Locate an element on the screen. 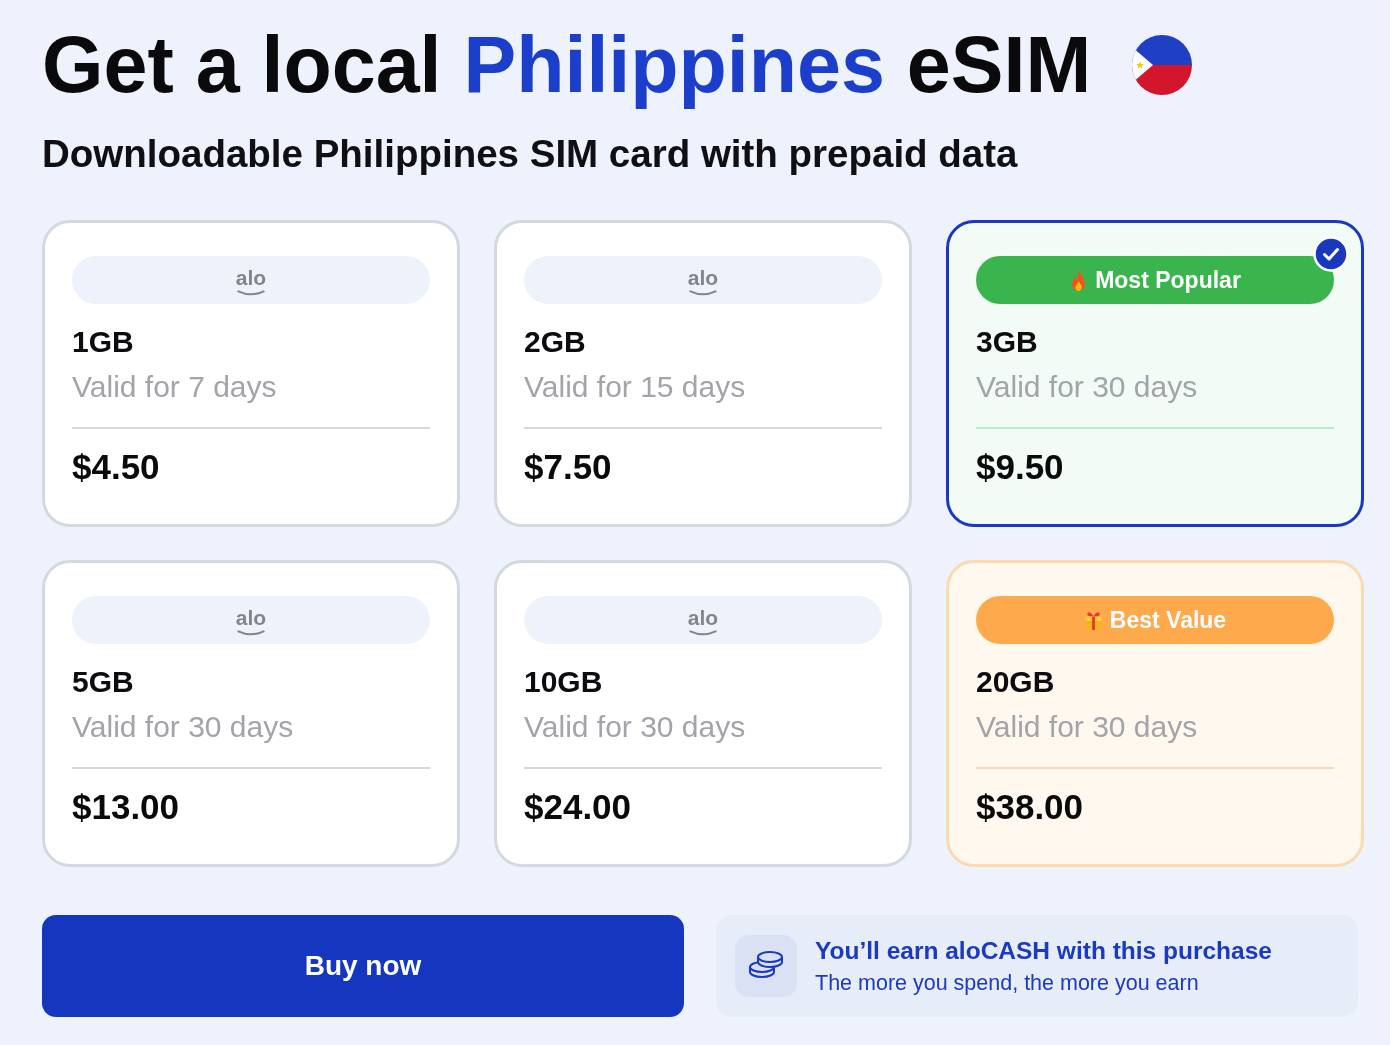 This screenshot has height=1045, width=1390. plan-card: Best Value 20GB Valid for 30 days $38.00 is located at coordinates (1155, 714).